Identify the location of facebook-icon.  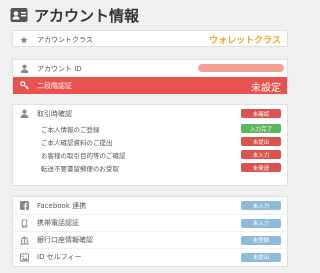
(24, 205).